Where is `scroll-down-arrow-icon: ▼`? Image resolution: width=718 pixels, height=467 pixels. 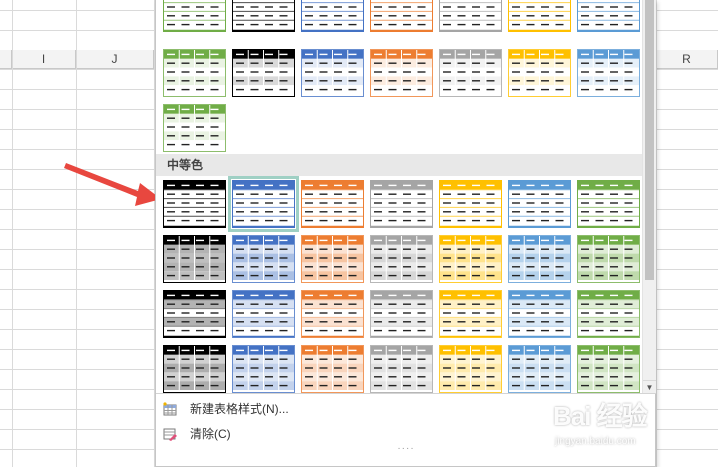 scroll-down-arrow-icon: ▼ is located at coordinates (649, 386).